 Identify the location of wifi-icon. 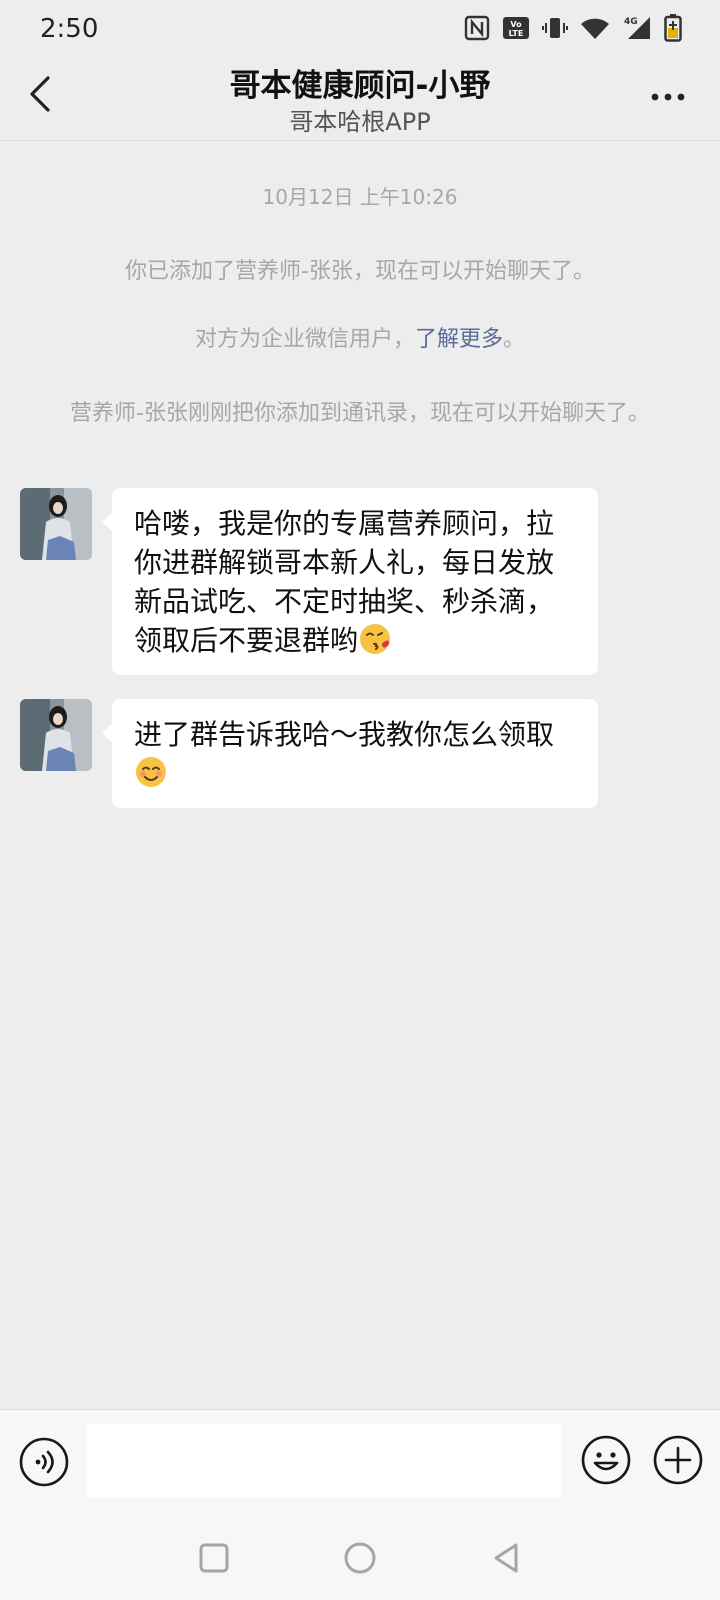
(595, 28).